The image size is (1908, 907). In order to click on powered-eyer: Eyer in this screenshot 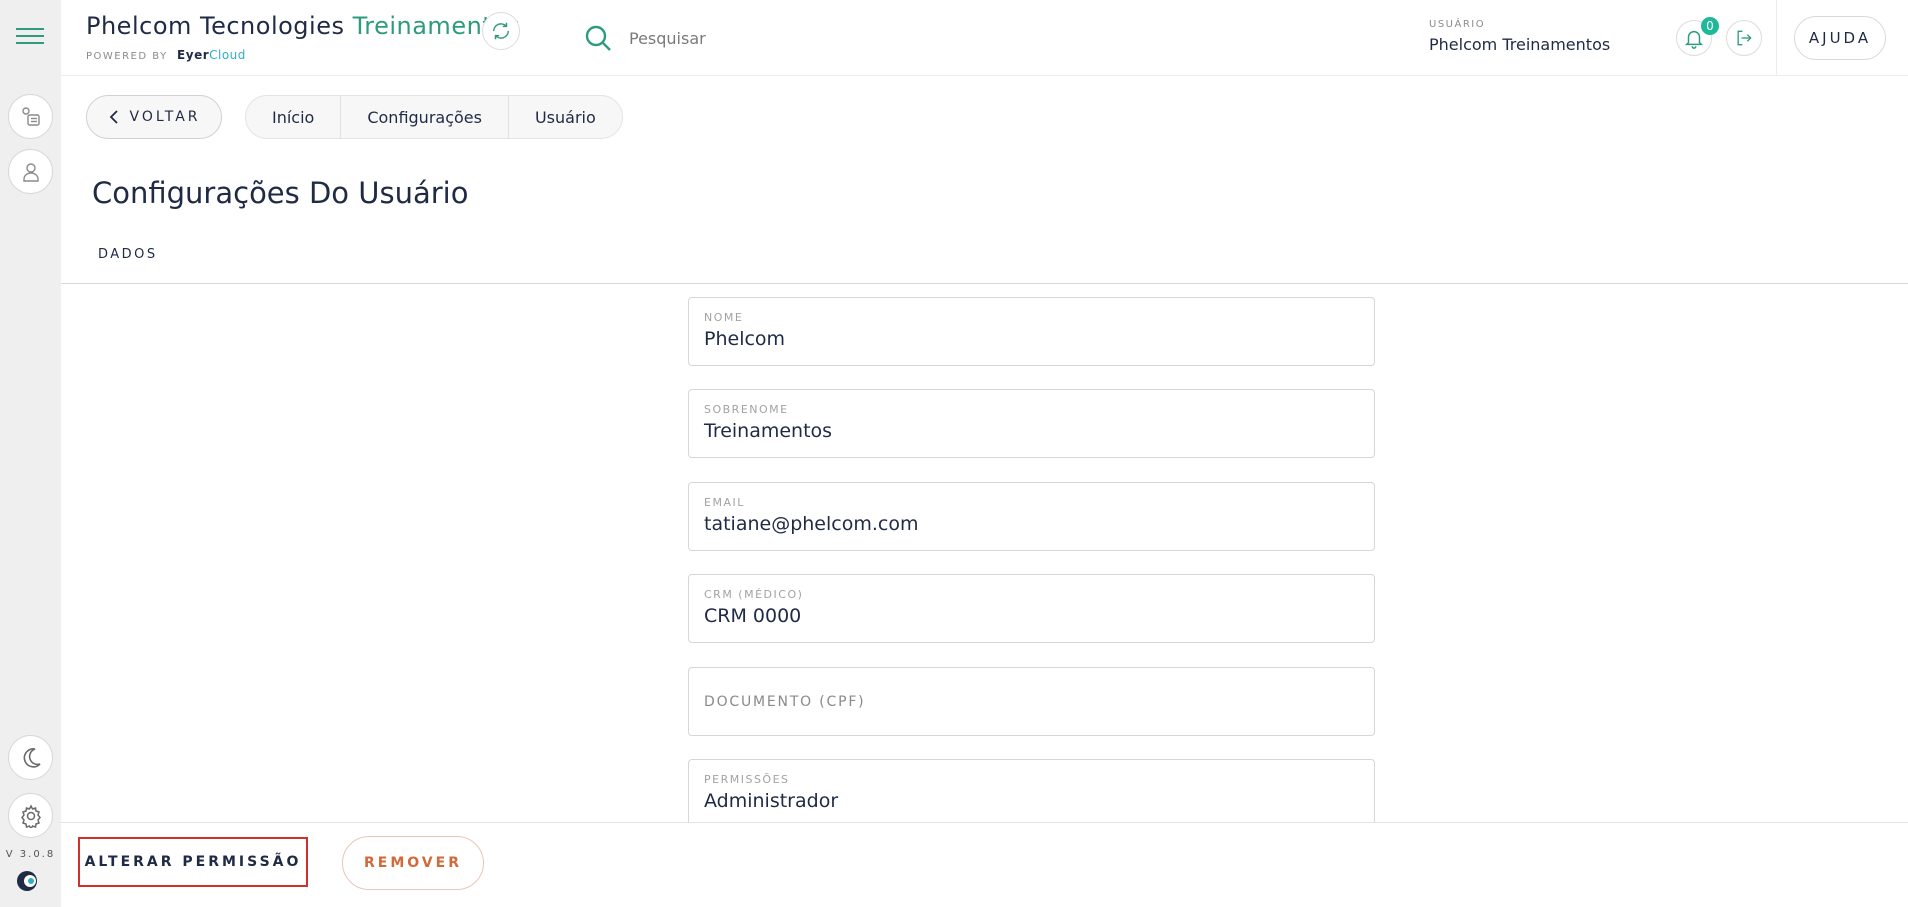, I will do `click(193, 55)`.